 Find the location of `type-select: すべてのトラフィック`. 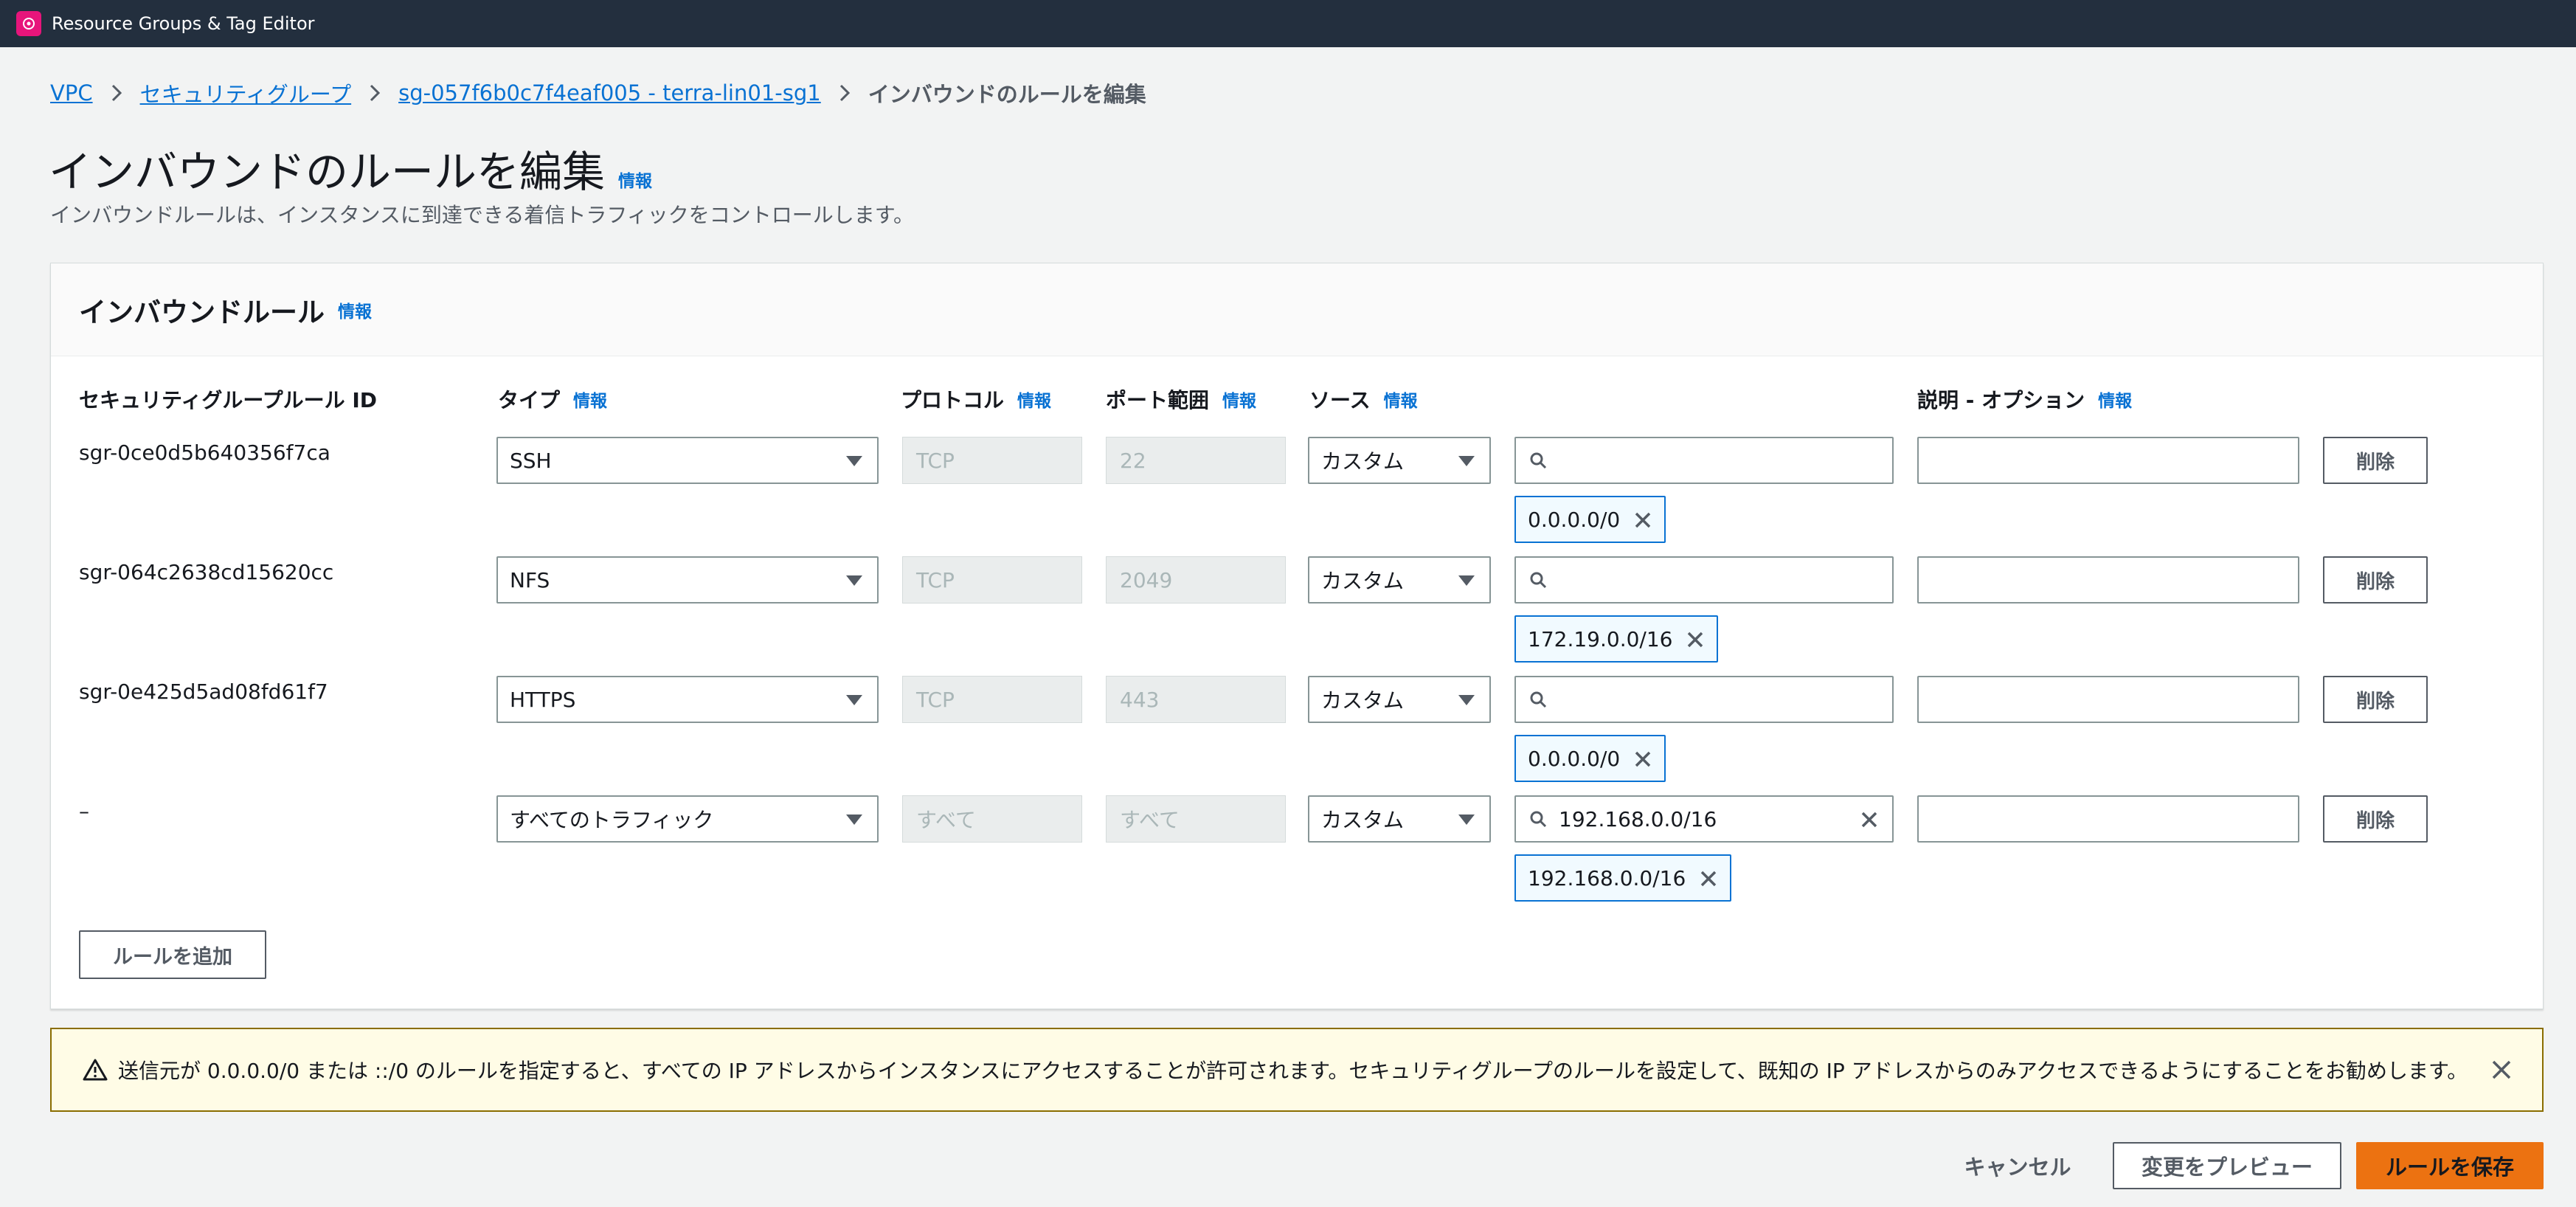

type-select: すべてのトラフィック is located at coordinates (688, 819).